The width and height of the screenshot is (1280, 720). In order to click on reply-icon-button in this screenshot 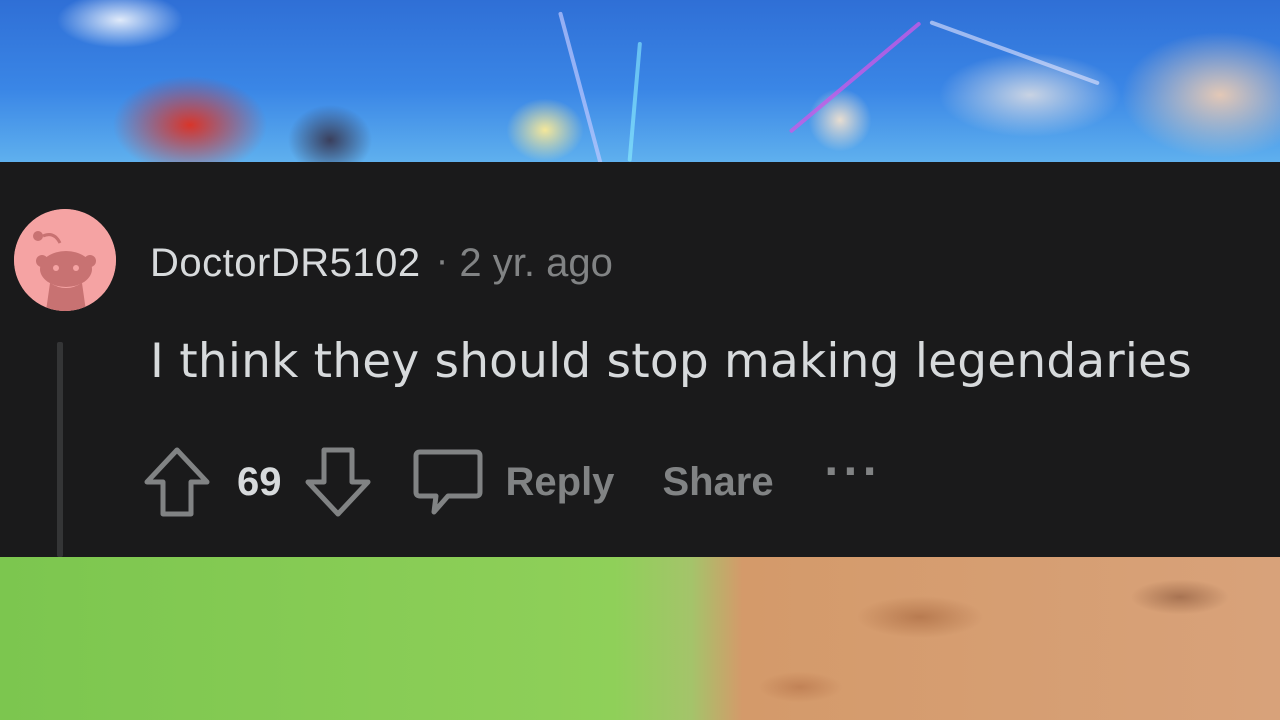, I will do `click(428, 482)`.